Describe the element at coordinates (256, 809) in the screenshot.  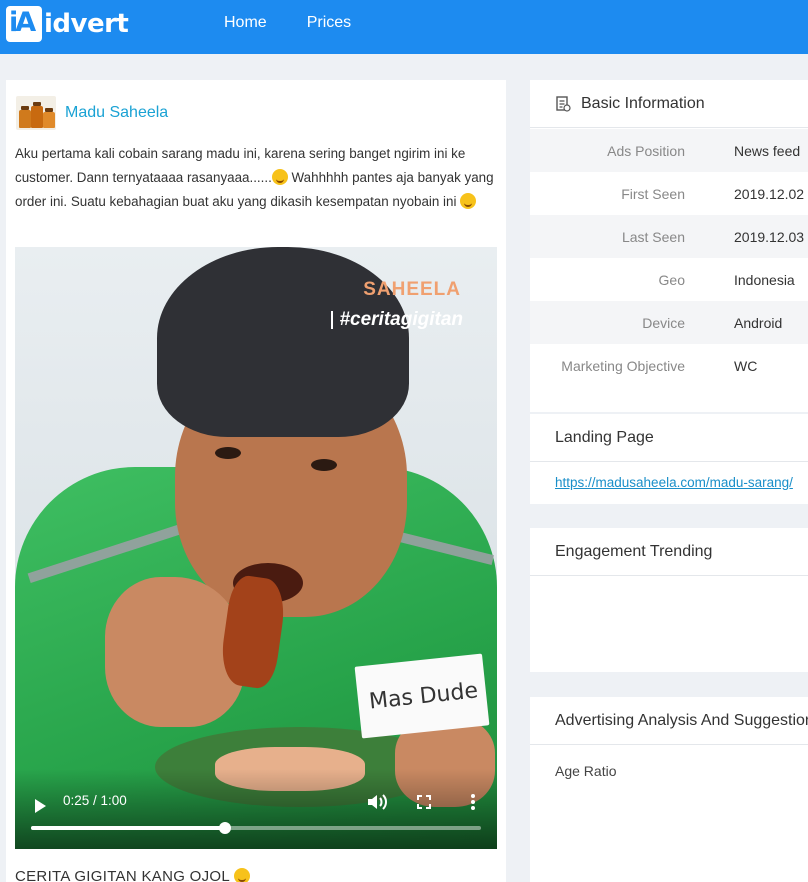
I see `video-controls-gradient` at that location.